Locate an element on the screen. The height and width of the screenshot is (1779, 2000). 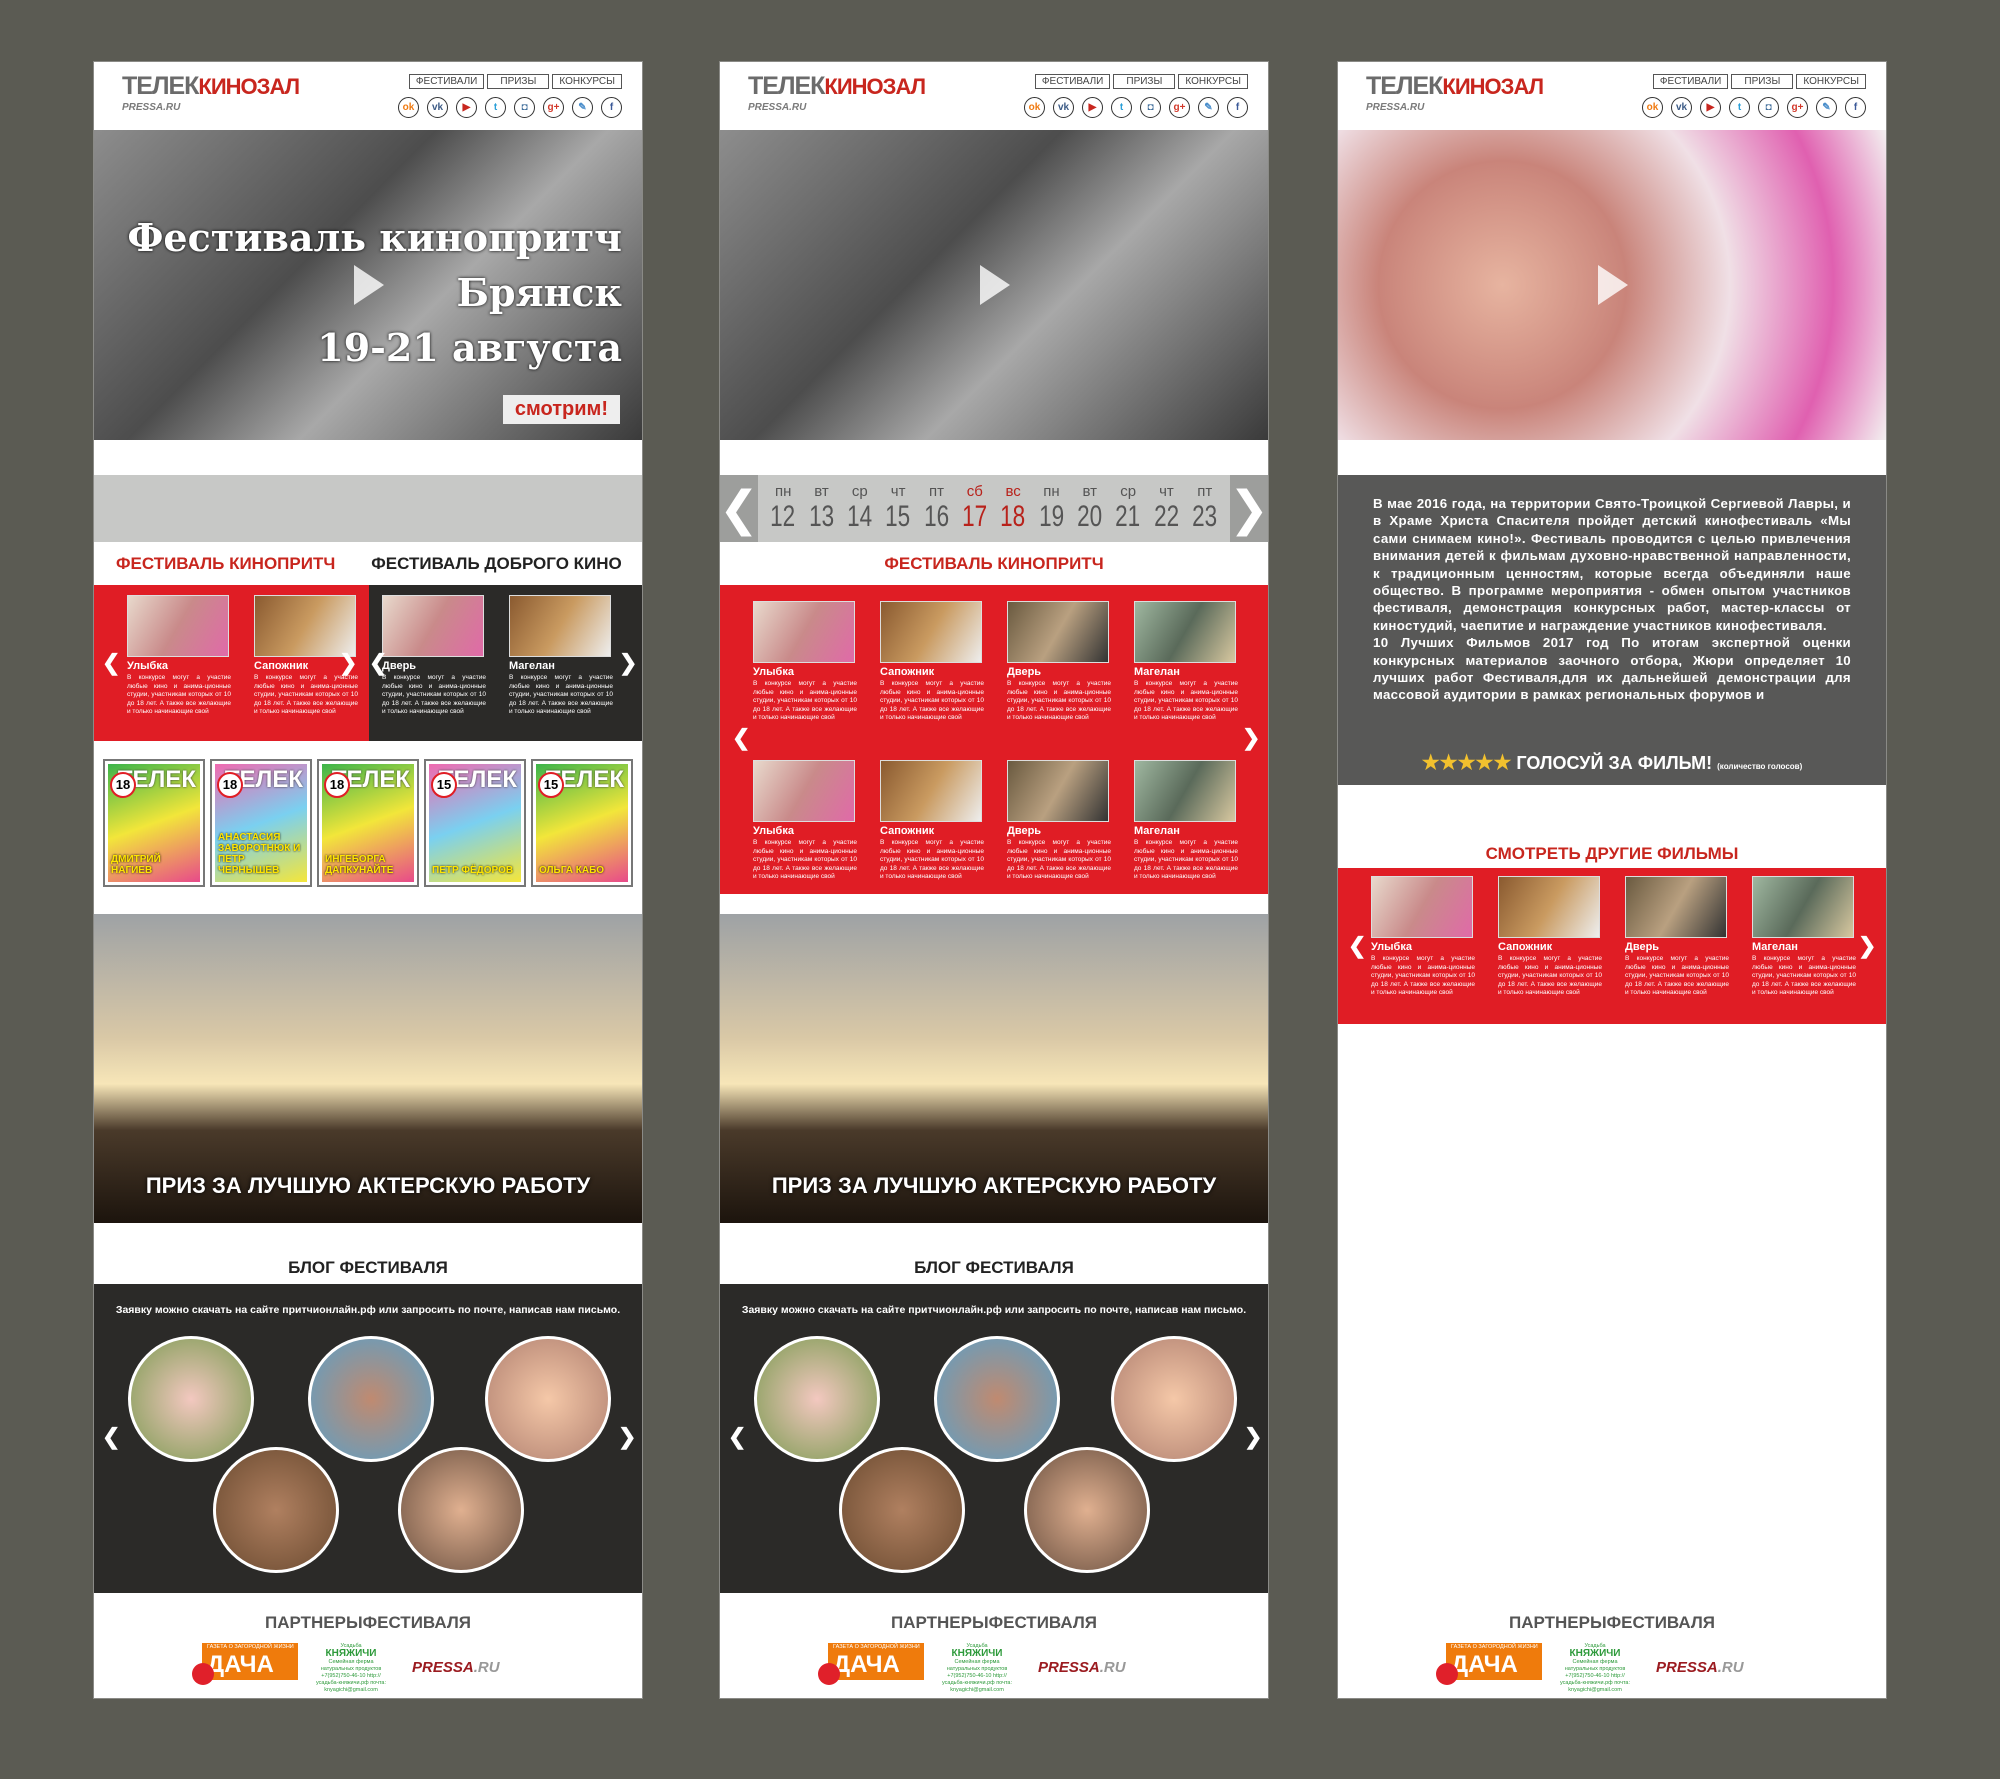
calendar-day: пн 19 is located at coordinates (1051, 508).